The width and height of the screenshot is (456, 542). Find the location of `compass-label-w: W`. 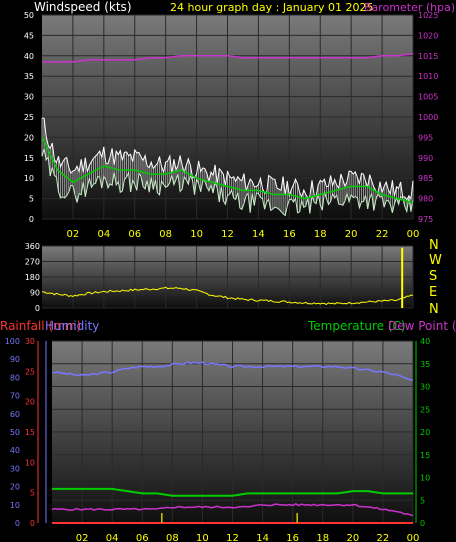

compass-label-w: W is located at coordinates (435, 260).